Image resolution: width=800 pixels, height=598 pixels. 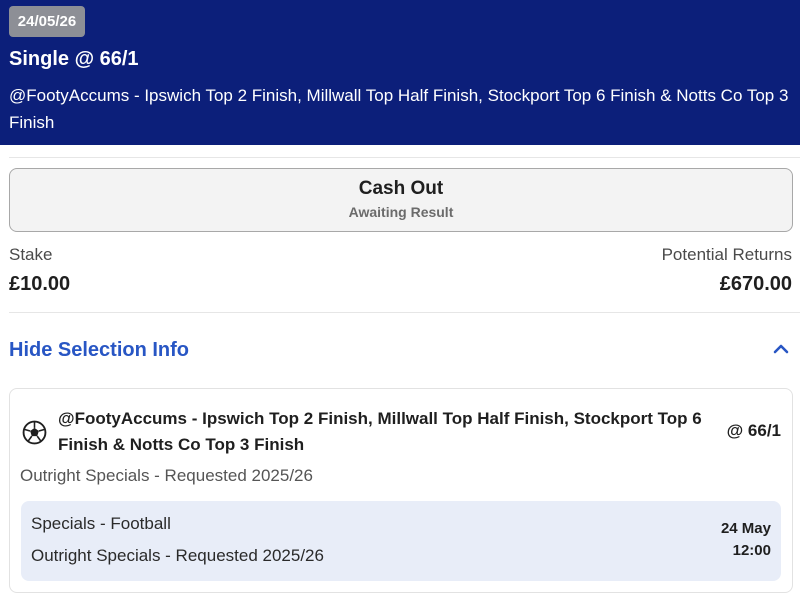 What do you see at coordinates (726, 254) in the screenshot?
I see `potential-returns-label: Potential Returns` at bounding box center [726, 254].